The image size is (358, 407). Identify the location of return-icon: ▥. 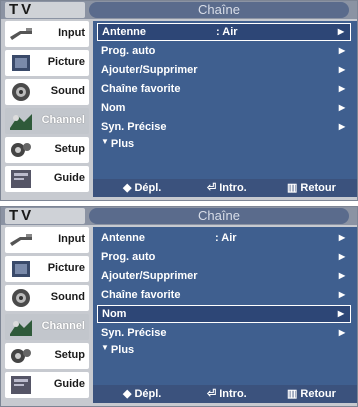
(292, 394).